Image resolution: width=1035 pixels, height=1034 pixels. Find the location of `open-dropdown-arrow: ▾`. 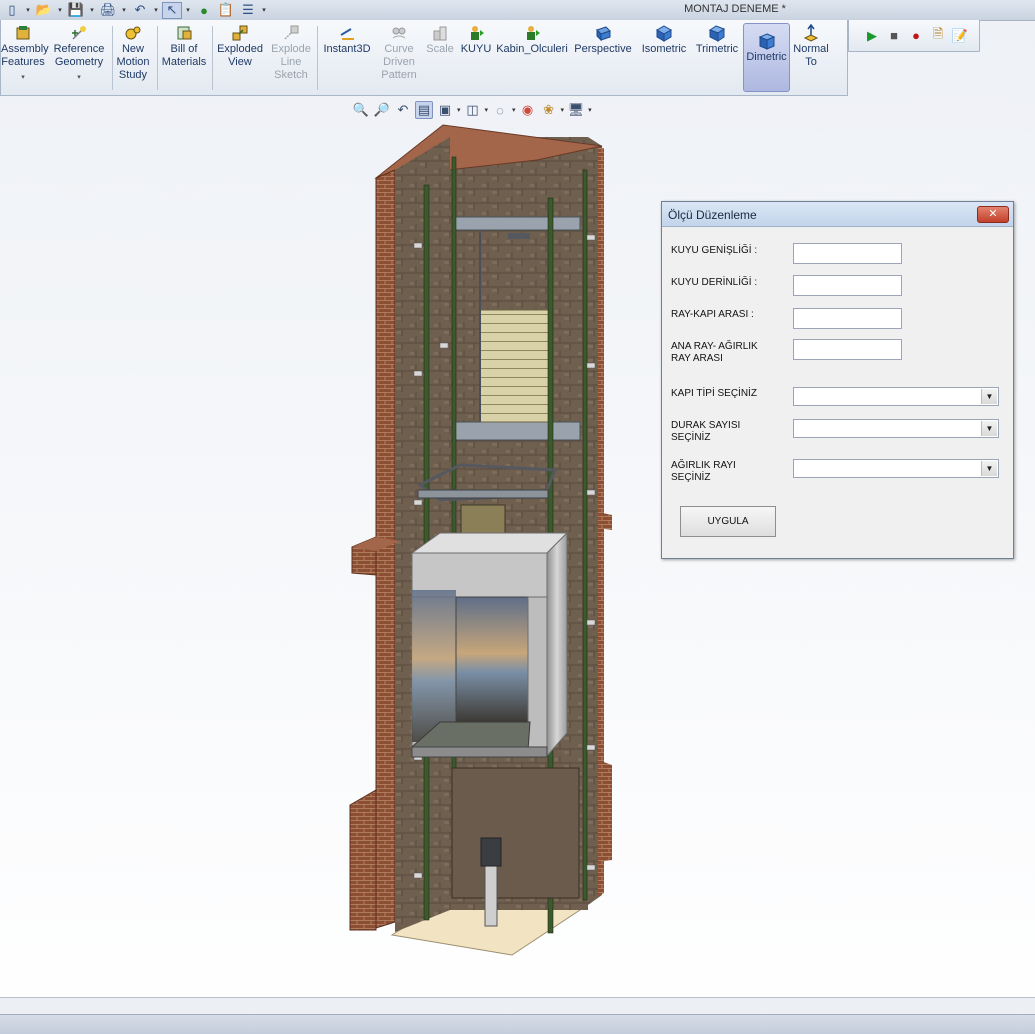

open-dropdown-arrow: ▾ is located at coordinates (60, 10).